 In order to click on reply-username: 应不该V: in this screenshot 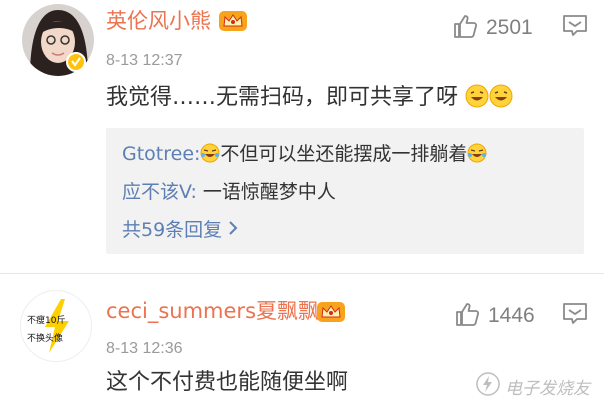, I will do `click(159, 192)`.